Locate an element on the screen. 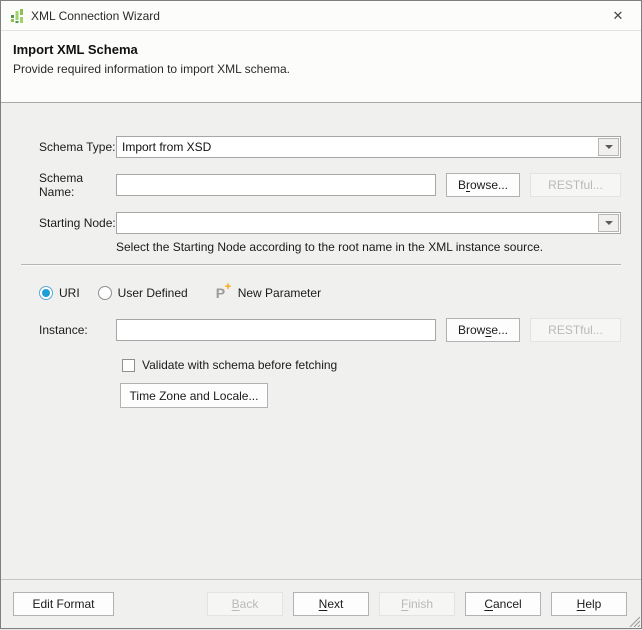  new-parameter-icon: P + is located at coordinates (223, 291).